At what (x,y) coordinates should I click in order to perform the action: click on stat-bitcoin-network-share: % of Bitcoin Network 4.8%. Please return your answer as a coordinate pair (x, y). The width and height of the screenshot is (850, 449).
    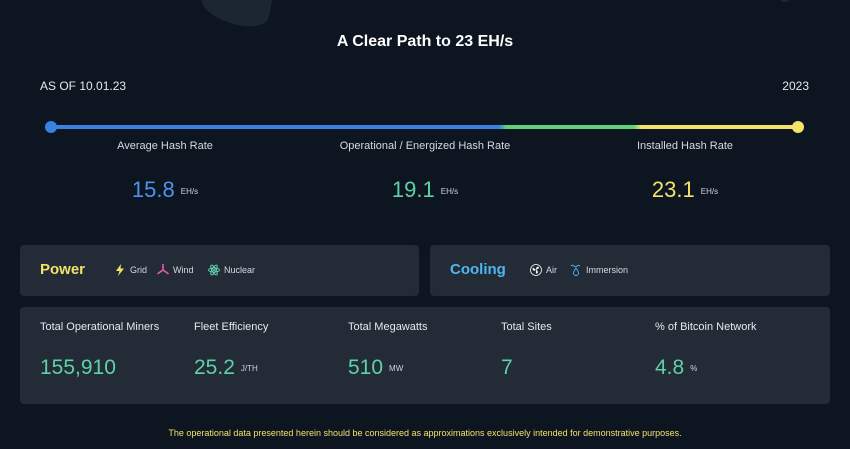
    Looking at the image, I should click on (705, 350).